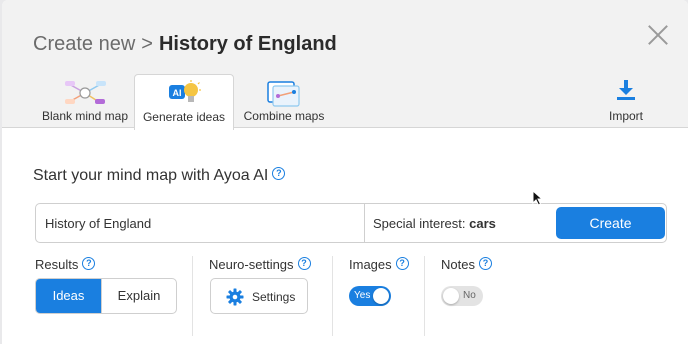 The height and width of the screenshot is (344, 688). Describe the element at coordinates (625, 116) in the screenshot. I see `tab-label: Import` at that location.